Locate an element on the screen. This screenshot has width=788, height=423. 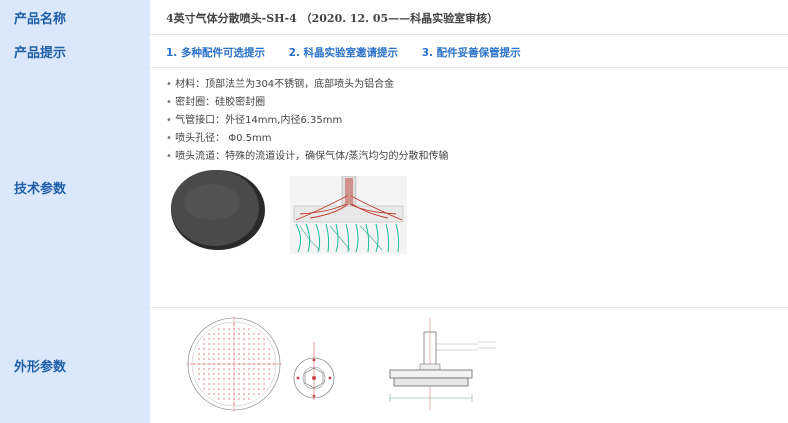
cross-section-drawing is located at coordinates (442, 364).